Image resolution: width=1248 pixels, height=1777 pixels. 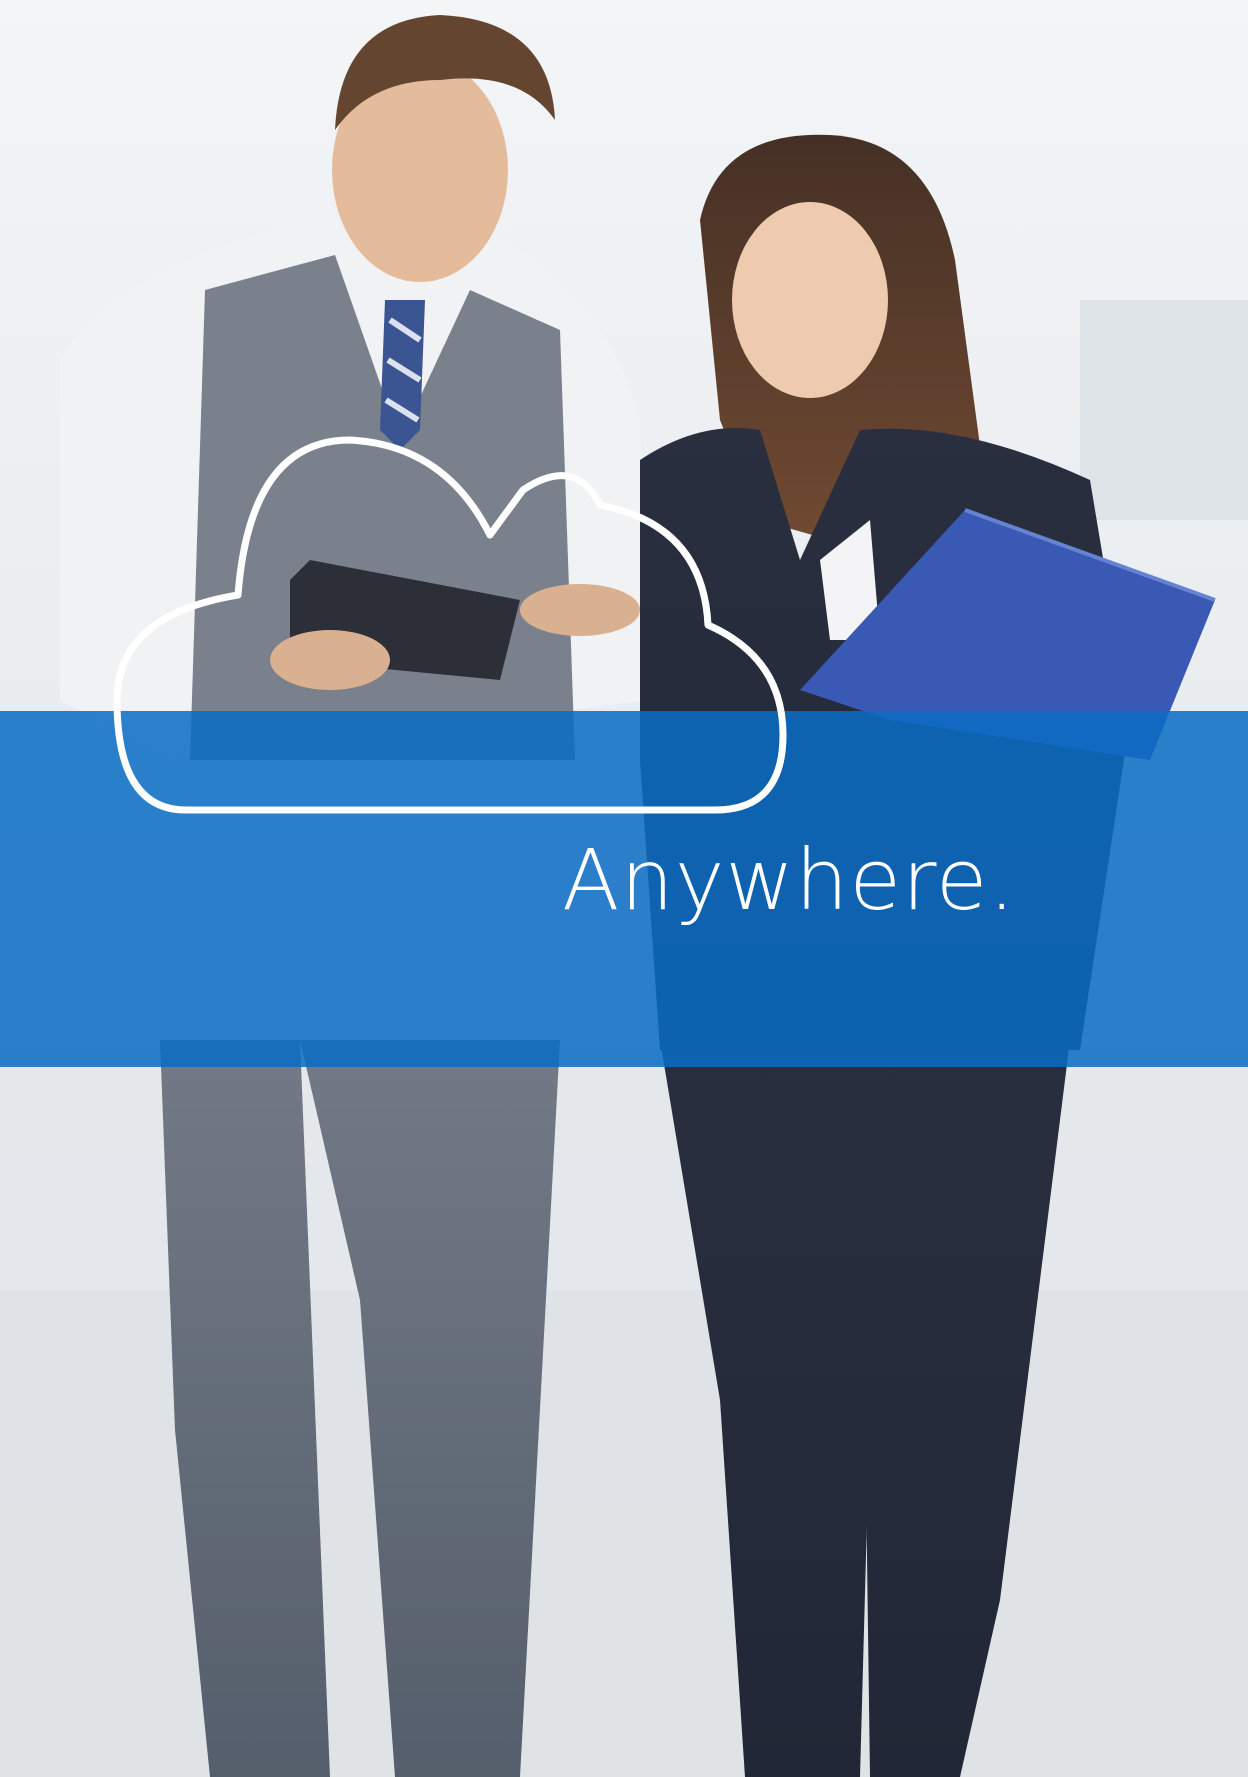 I want to click on headline: Anywhere., so click(x=789, y=880).